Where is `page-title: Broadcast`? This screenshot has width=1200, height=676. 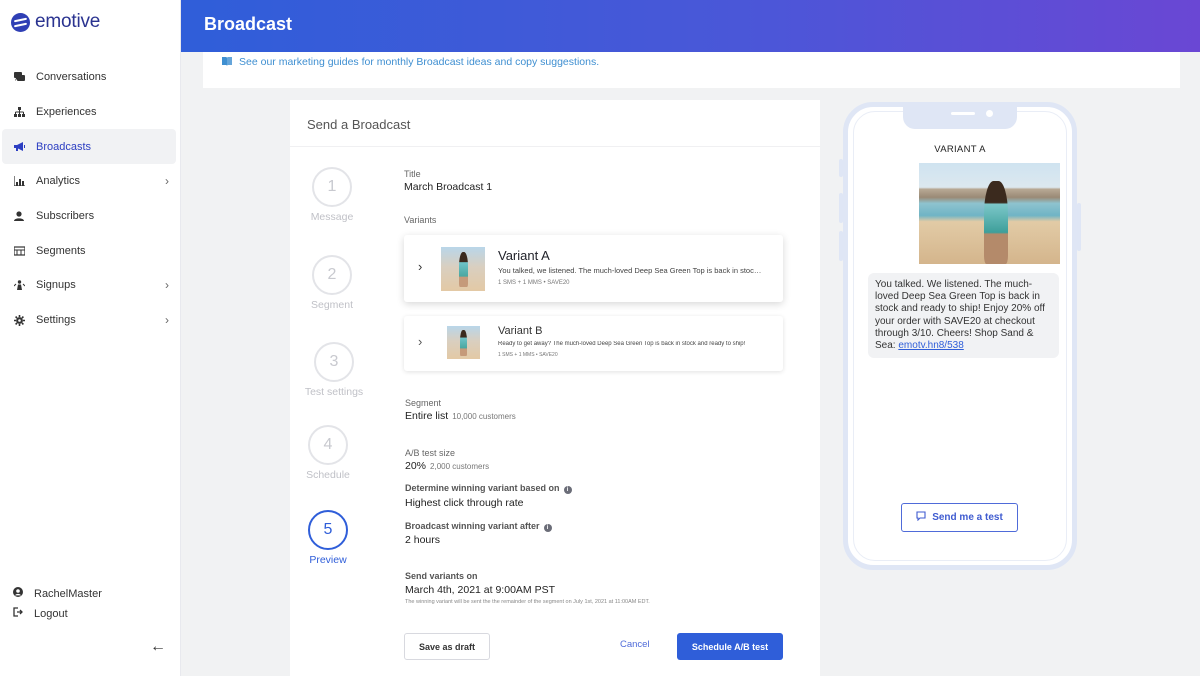 page-title: Broadcast is located at coordinates (248, 24).